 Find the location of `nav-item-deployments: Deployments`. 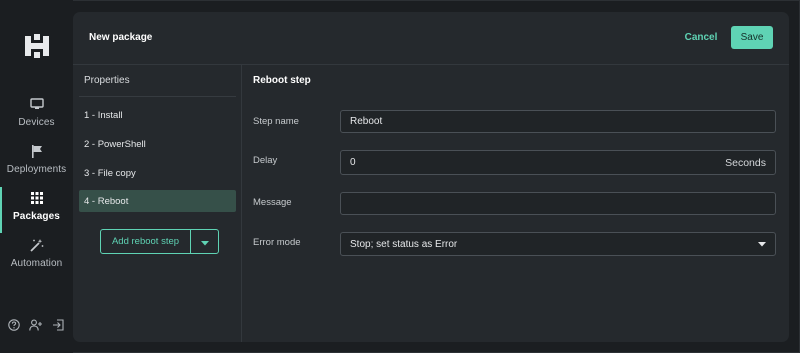

nav-item-deployments: Deployments is located at coordinates (36, 165).